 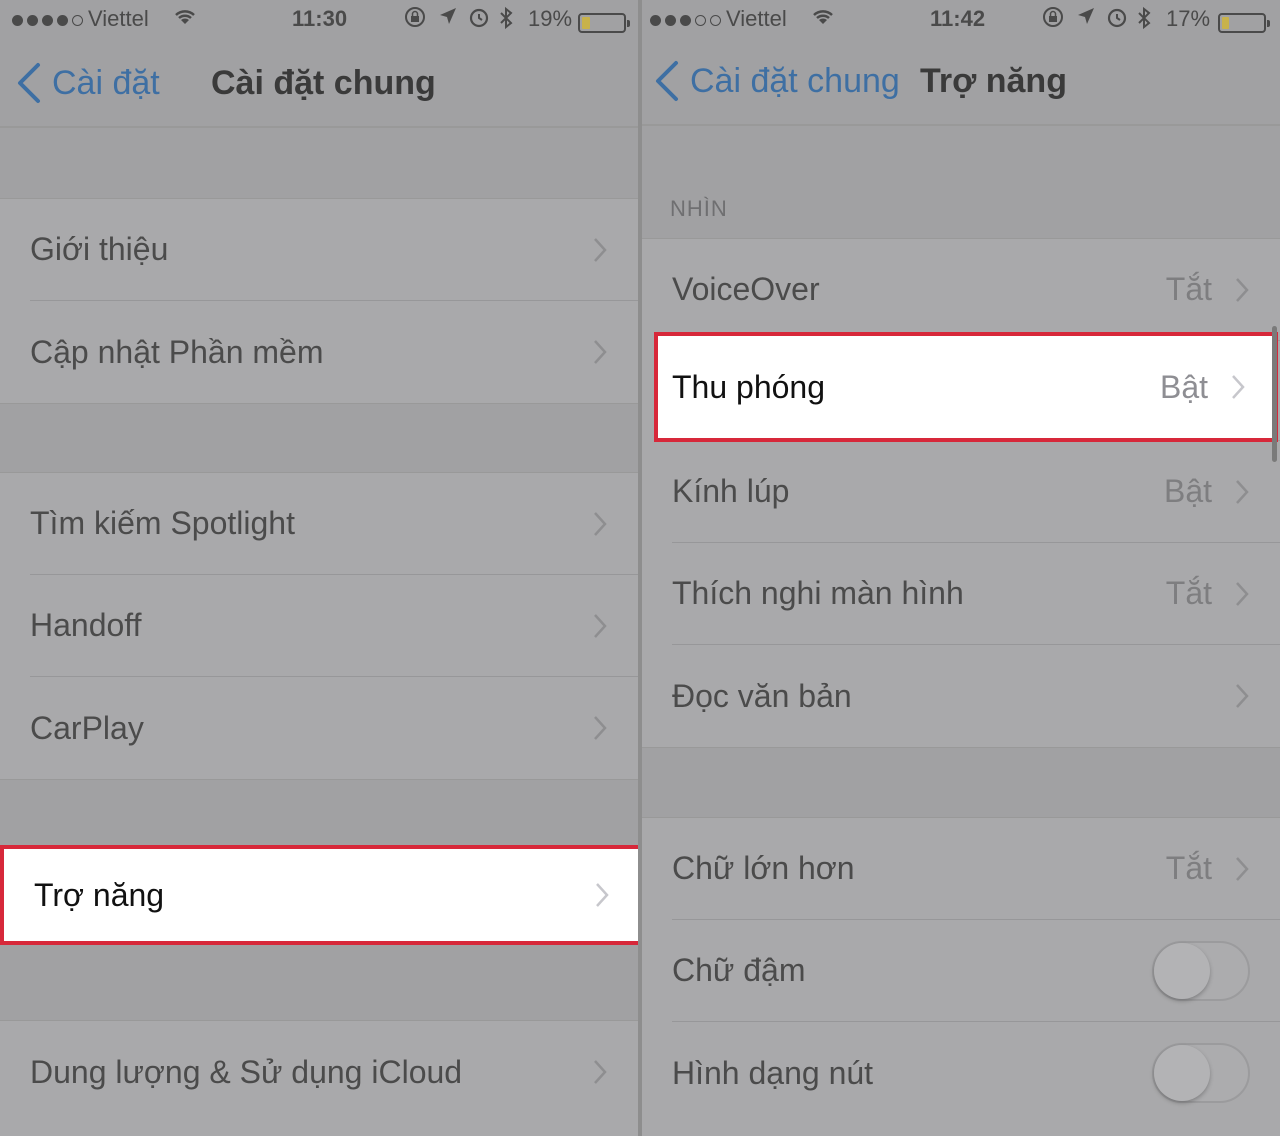 What do you see at coordinates (976, 696) in the screenshot?
I see `row-doc-van-ban: Đọc văn bản` at bounding box center [976, 696].